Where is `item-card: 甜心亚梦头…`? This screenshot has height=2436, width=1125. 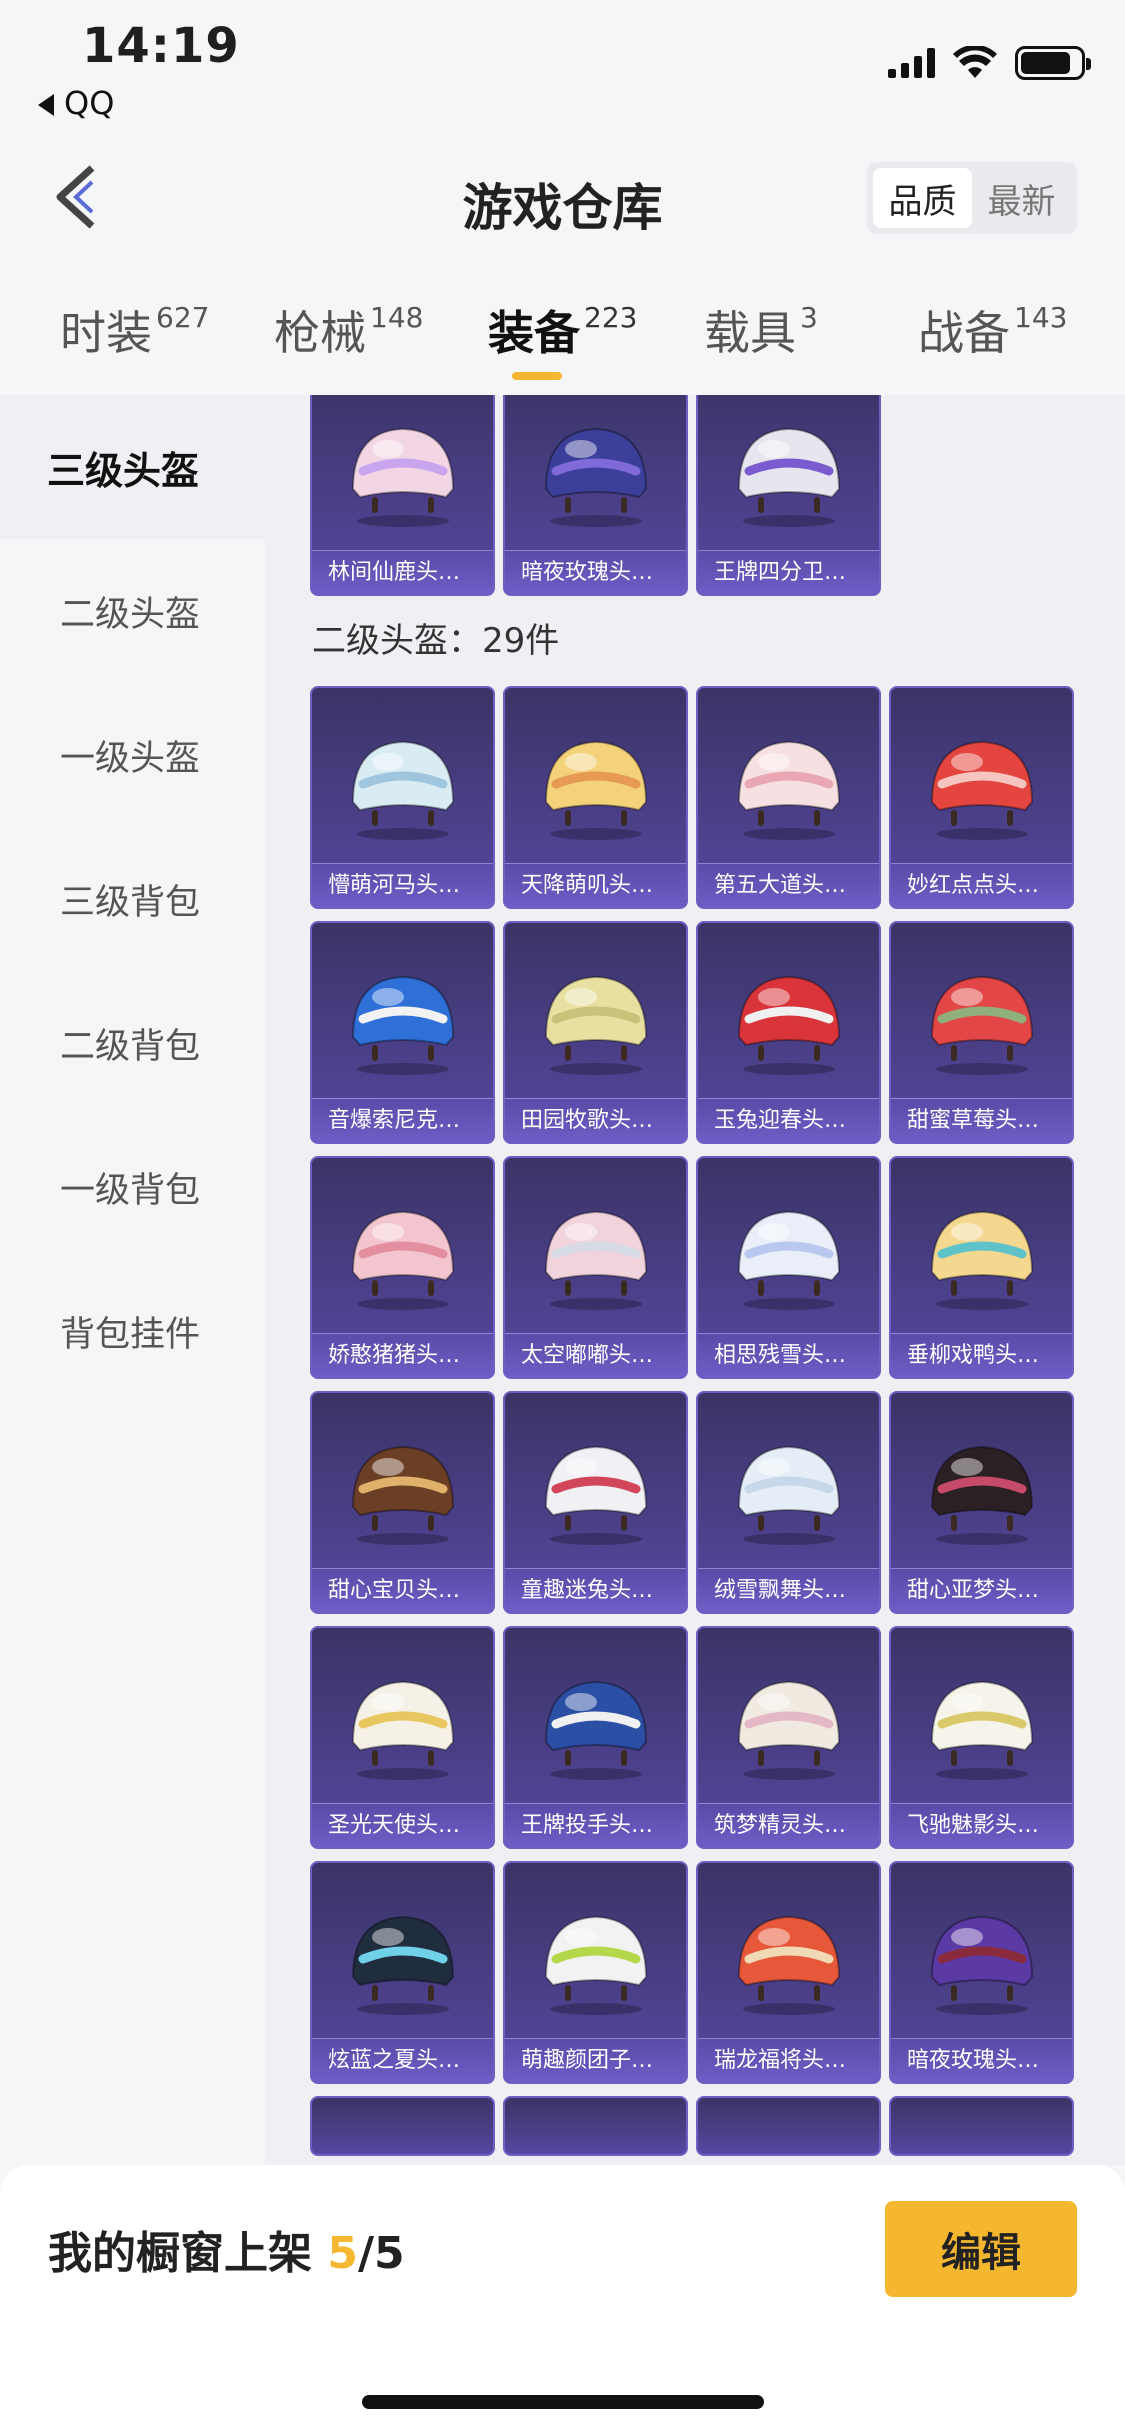
item-card: 甜心亚梦头… is located at coordinates (981, 1502).